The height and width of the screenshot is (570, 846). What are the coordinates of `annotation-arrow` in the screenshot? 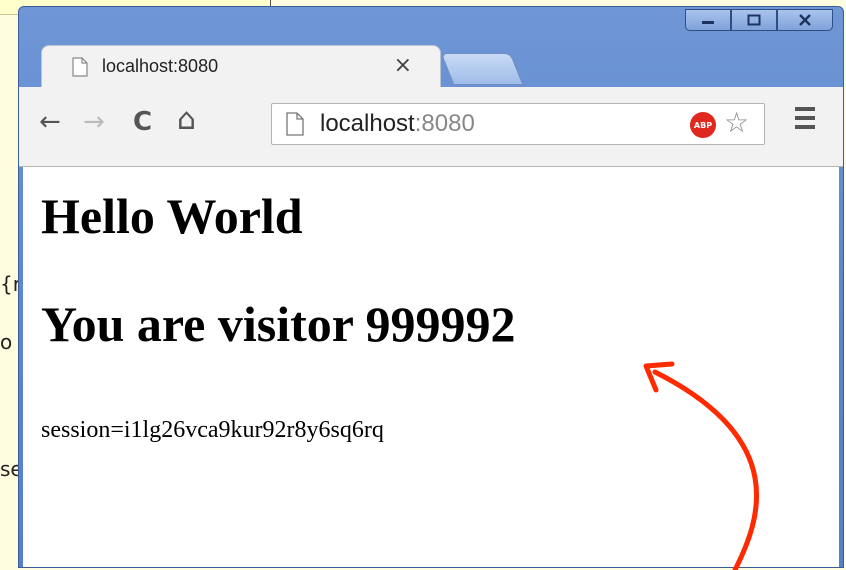 It's located at (701, 465).